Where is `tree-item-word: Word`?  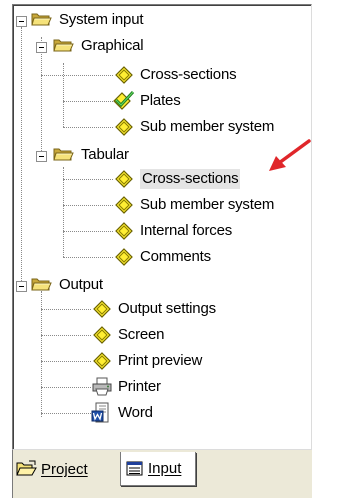 tree-item-word: Word is located at coordinates (135, 413).